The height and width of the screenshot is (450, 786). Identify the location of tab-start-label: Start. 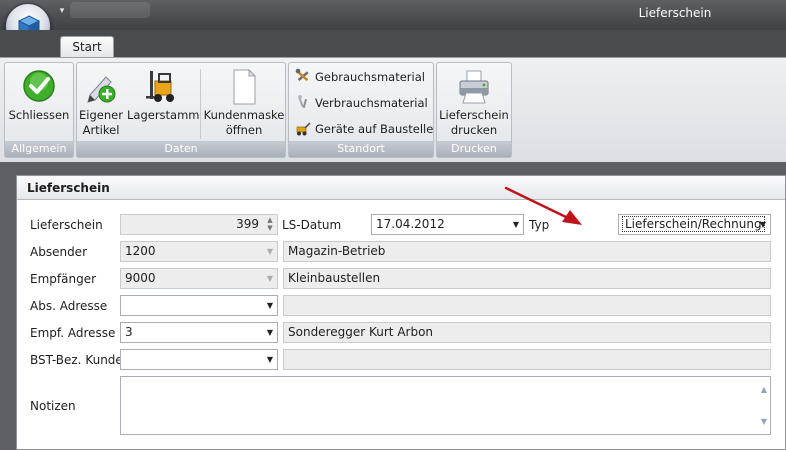
(87, 47).